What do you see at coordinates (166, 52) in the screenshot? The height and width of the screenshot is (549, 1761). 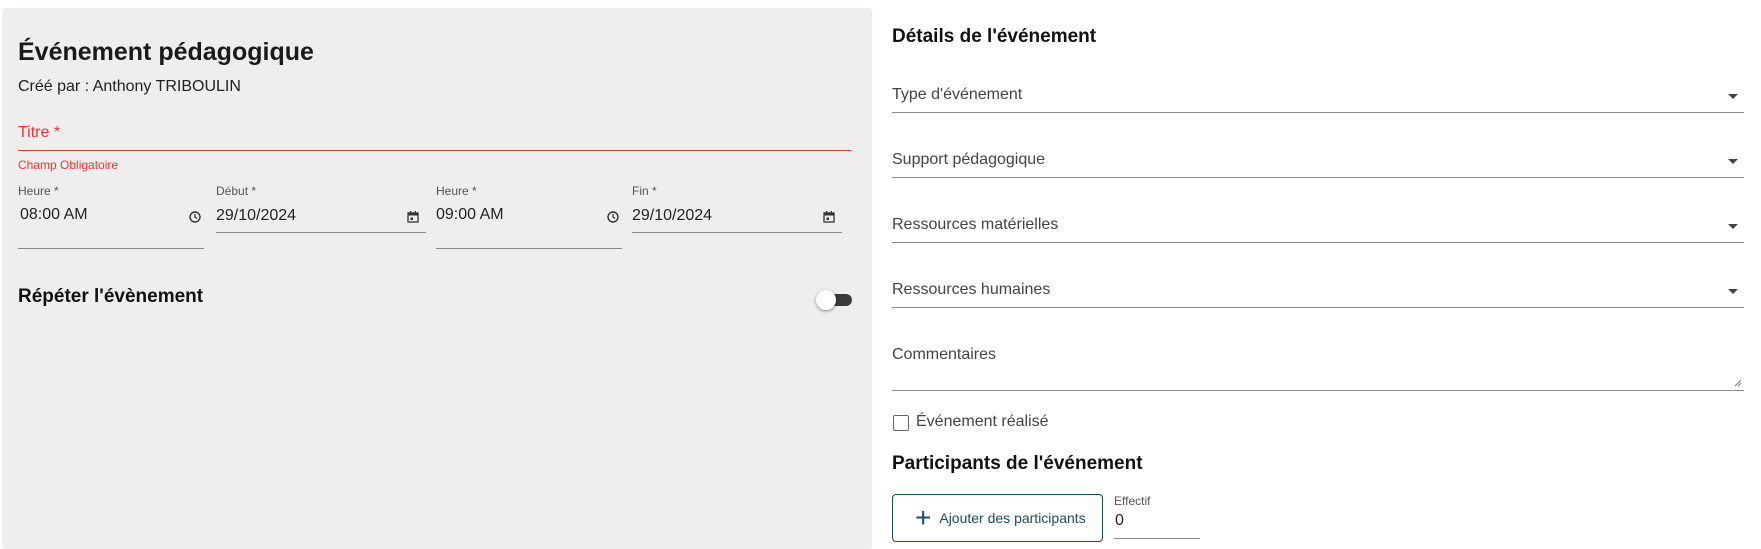 I see `page-title: Événement pédagogique` at bounding box center [166, 52].